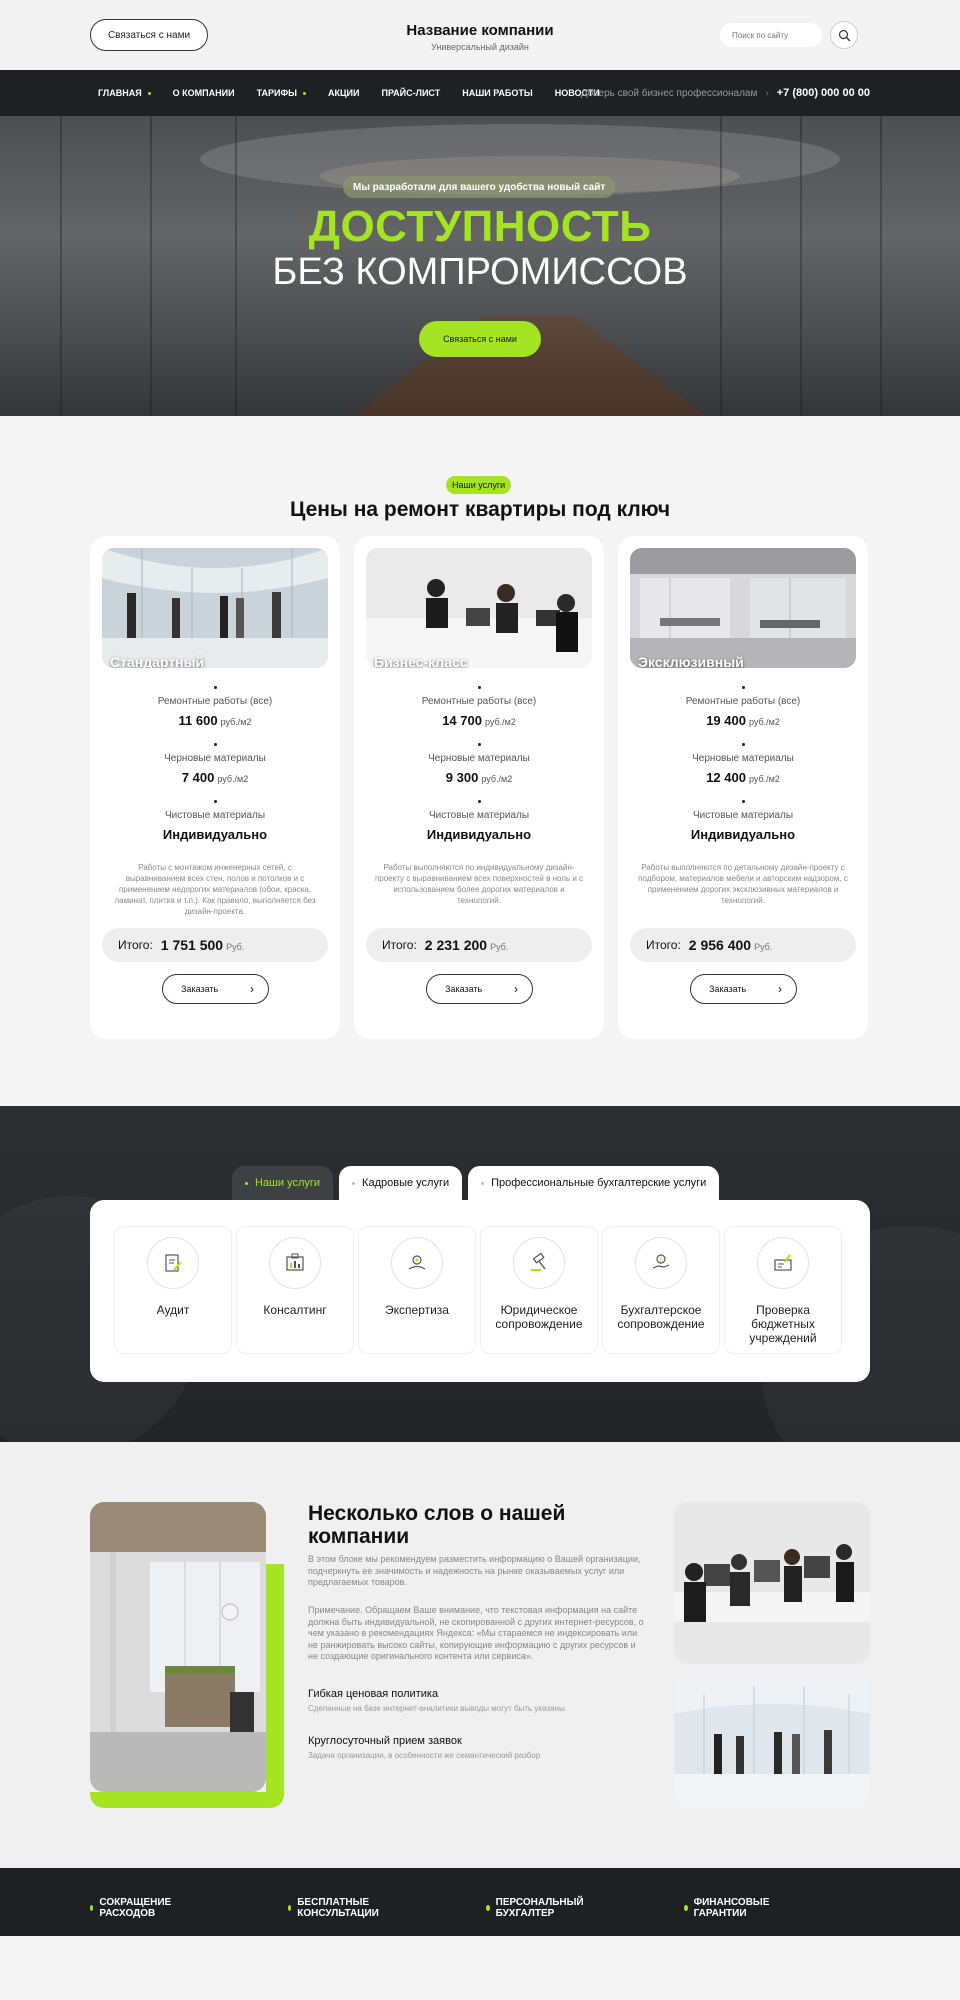  I want to click on search-input, so click(771, 35).